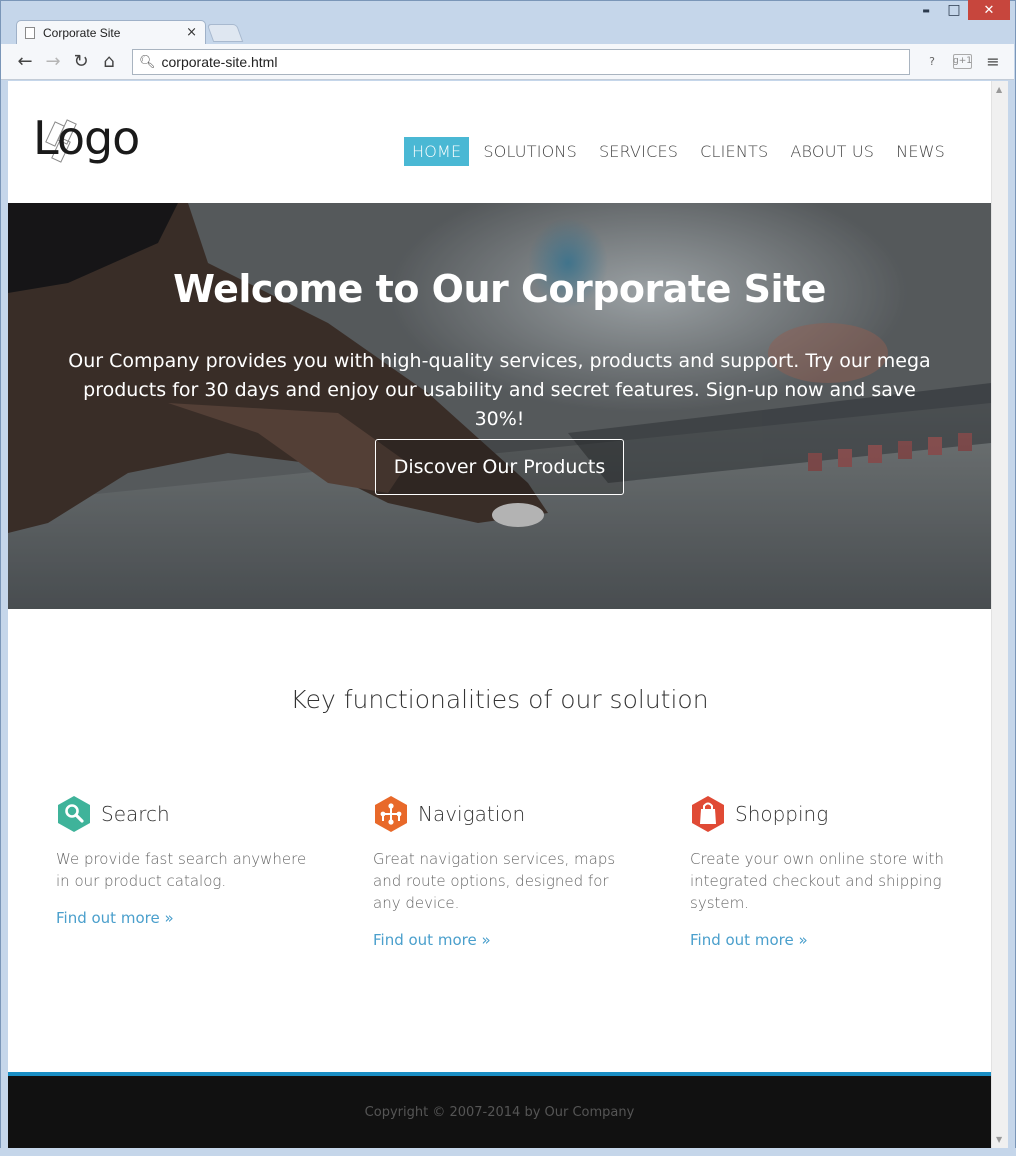 The height and width of the screenshot is (1156, 1016). I want to click on home-button: ⌂, so click(109, 62).